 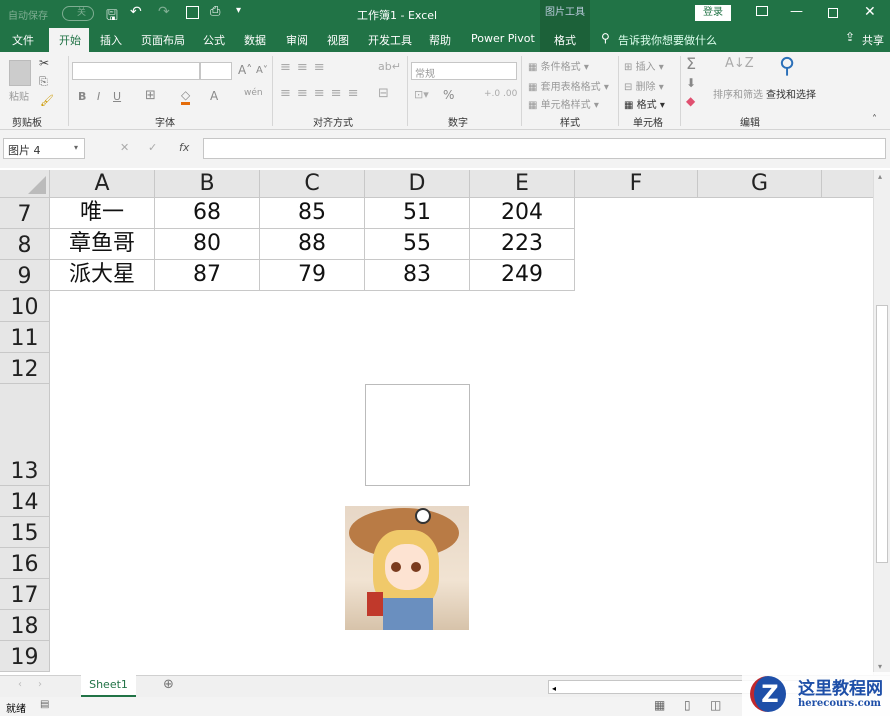 I want to click on row-header-19: 19, so click(x=25, y=656).